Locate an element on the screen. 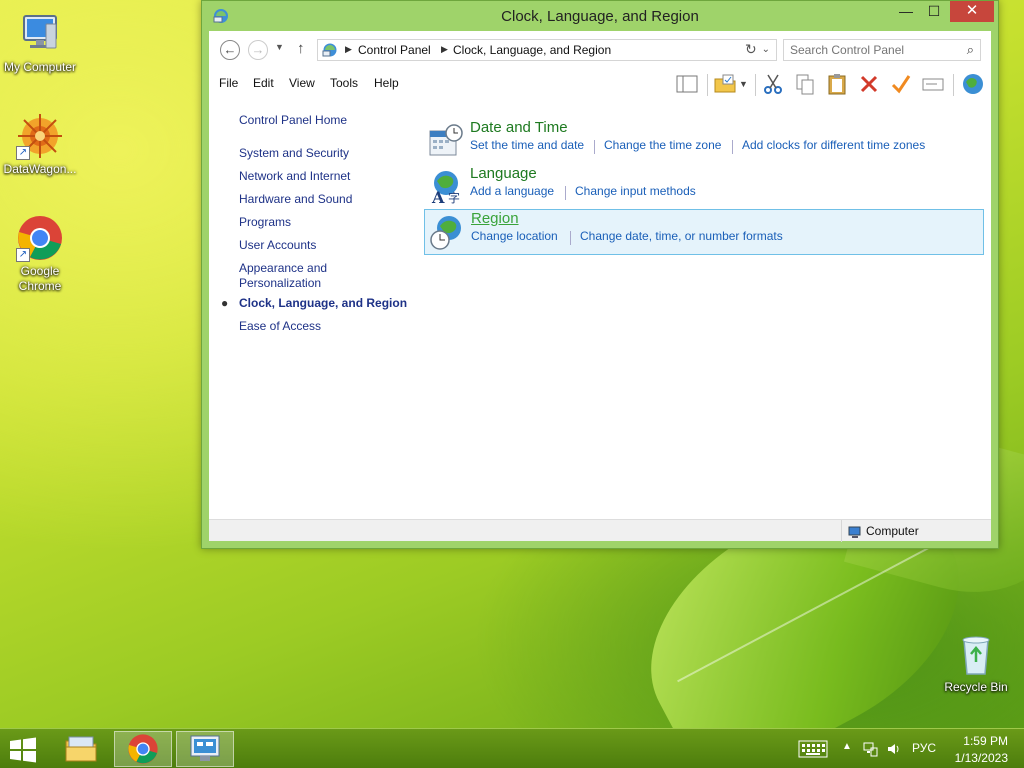  minimize-button: — is located at coordinates (906, 11).